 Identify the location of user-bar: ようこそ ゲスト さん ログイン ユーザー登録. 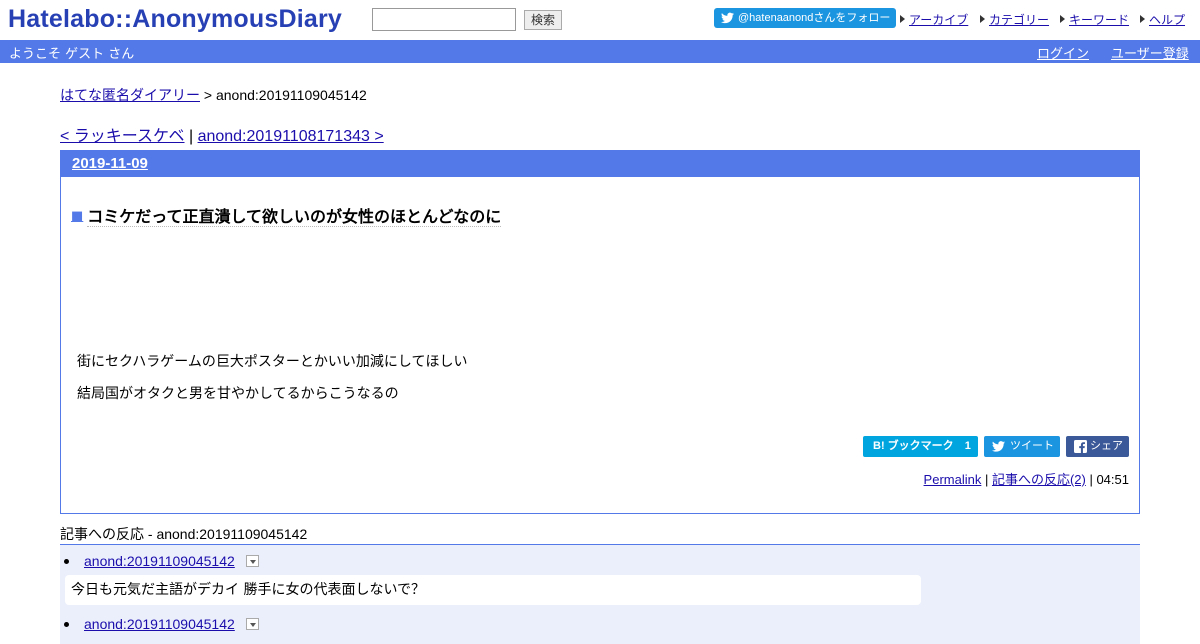
(600, 51).